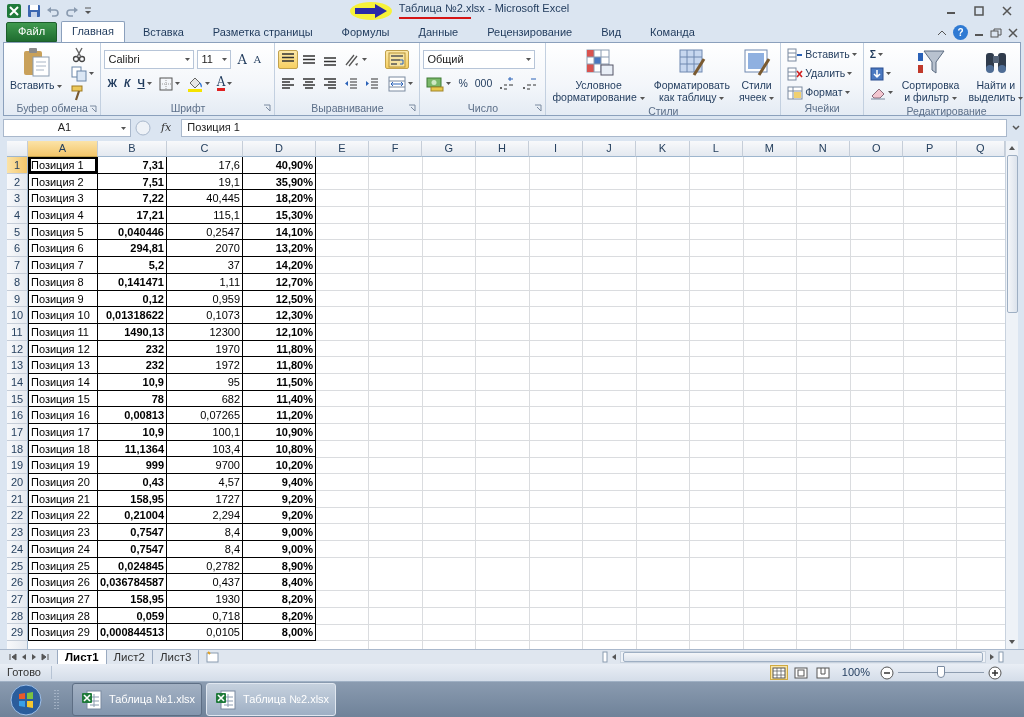 This screenshot has height=717, width=1024. I want to click on formula-field: Позиция 1, so click(594, 128).